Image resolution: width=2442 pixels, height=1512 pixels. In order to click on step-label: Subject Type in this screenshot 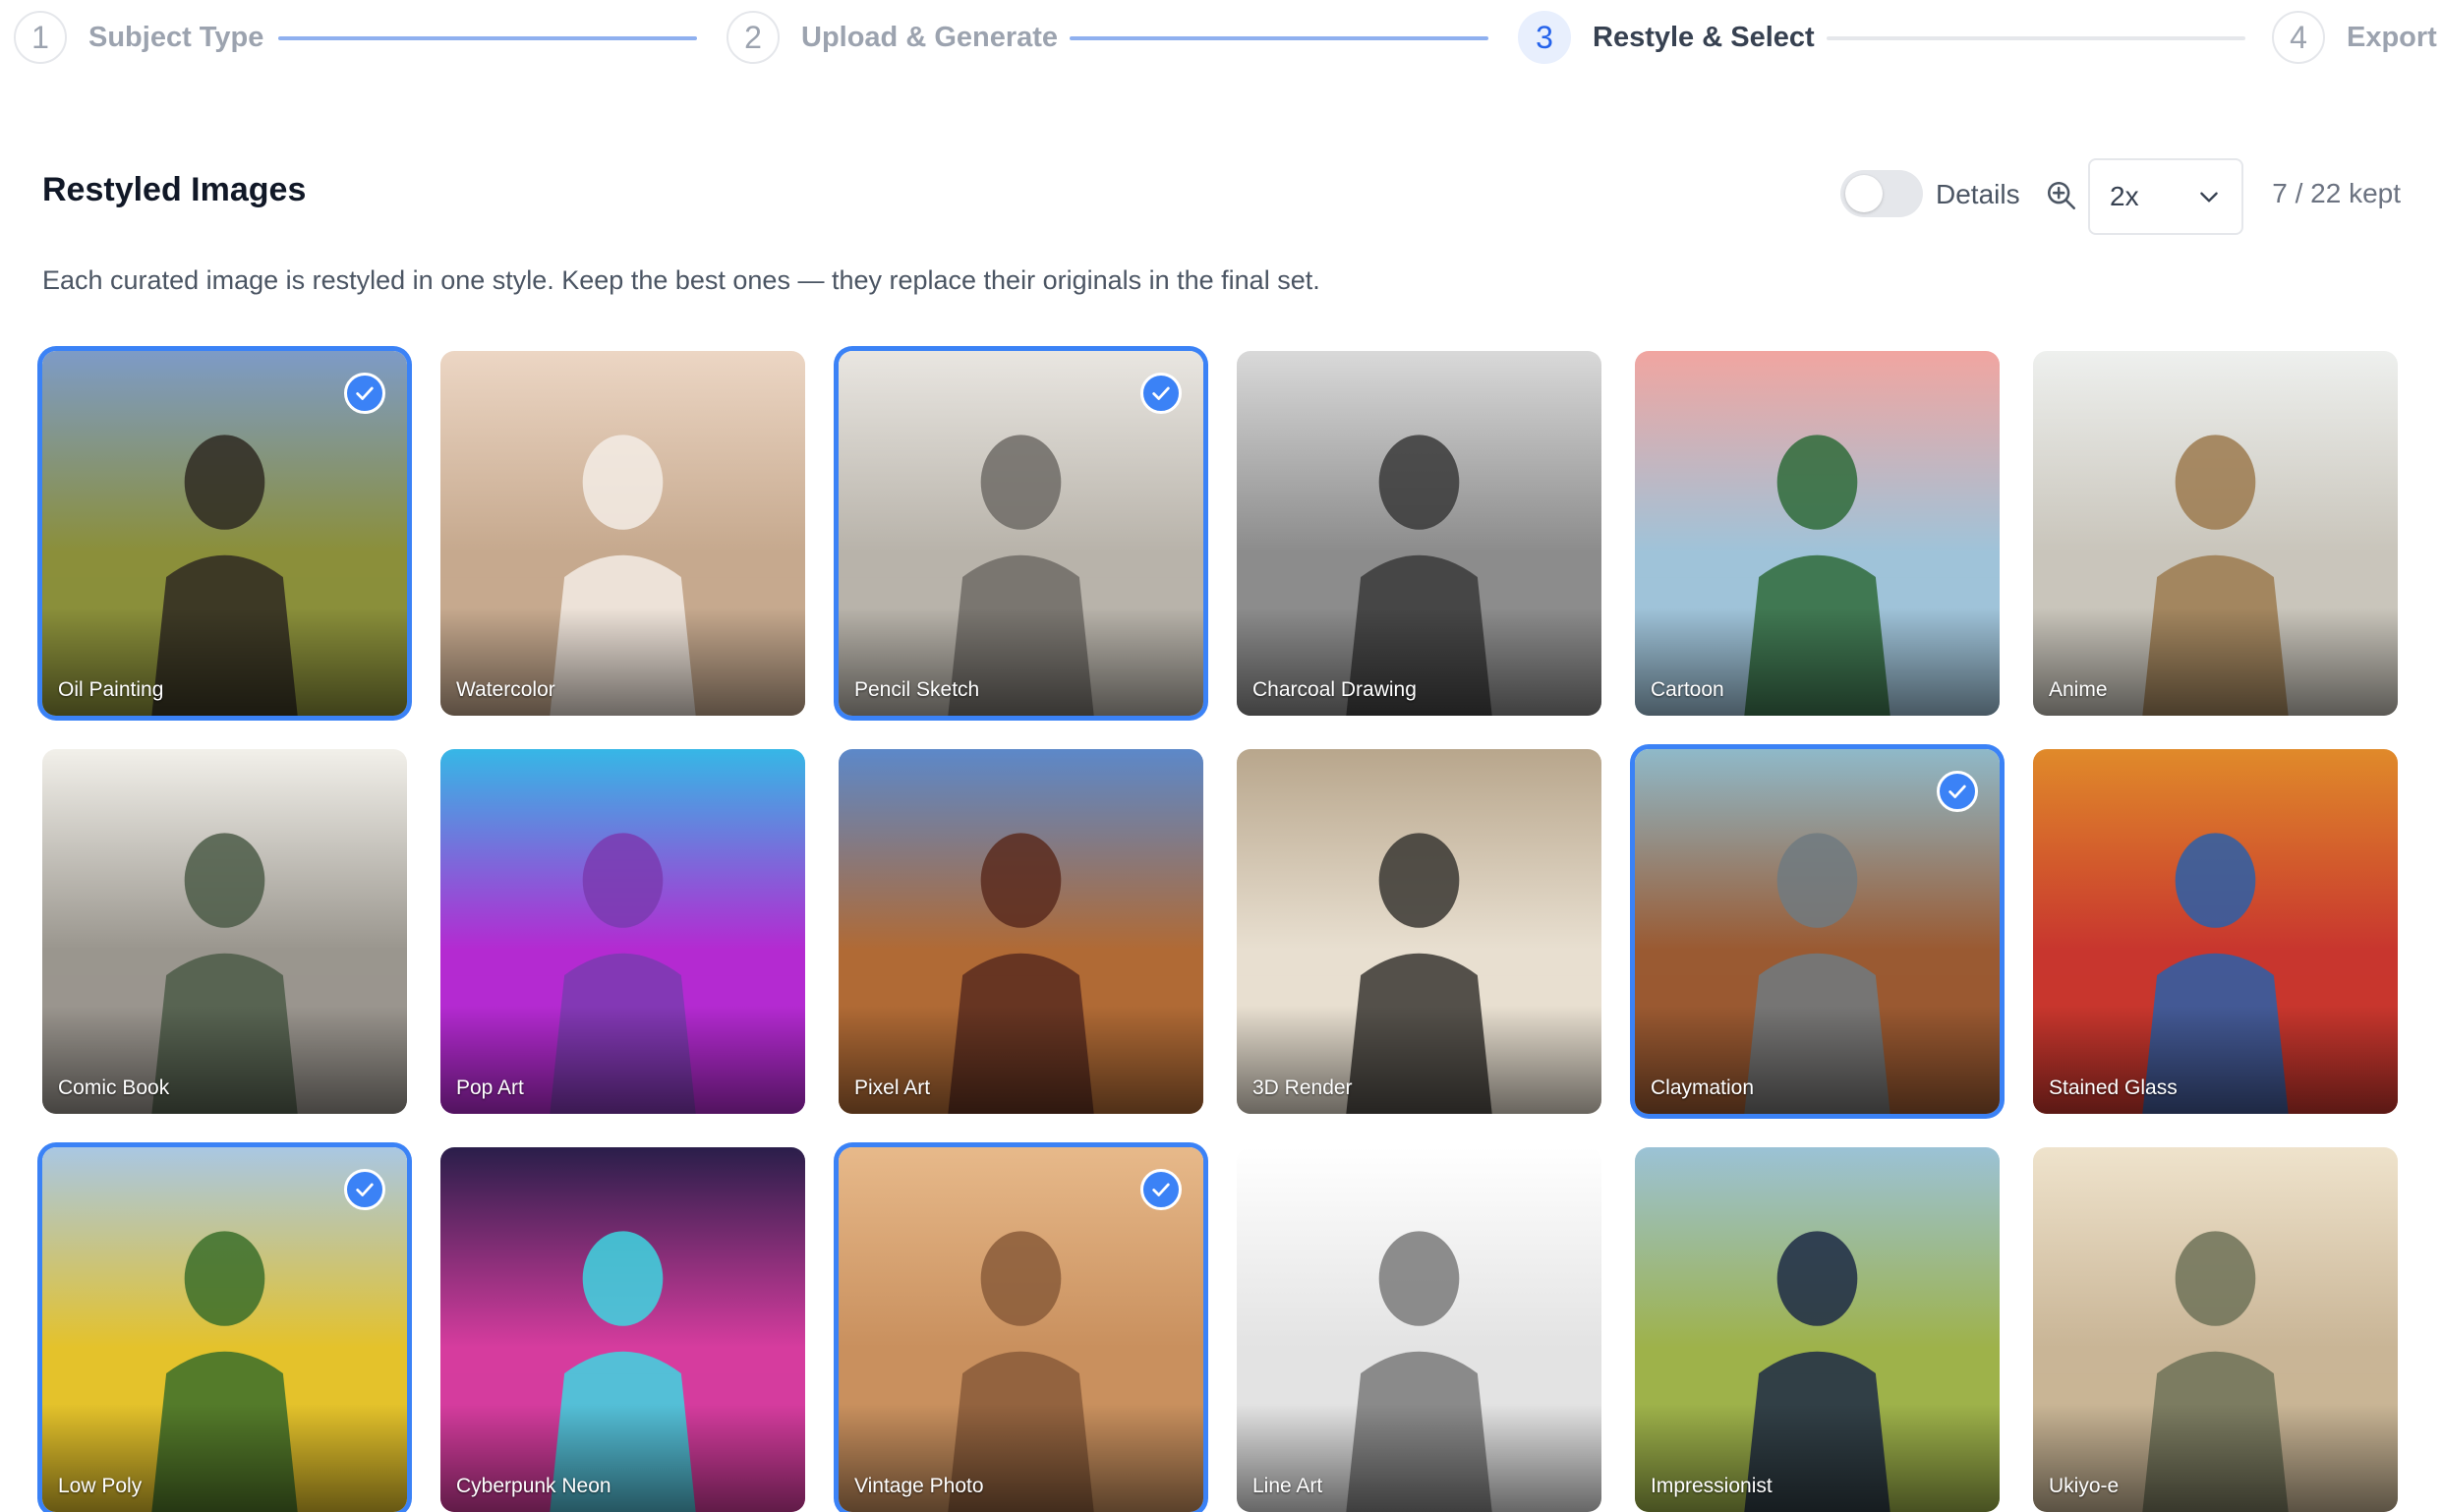, I will do `click(176, 37)`.